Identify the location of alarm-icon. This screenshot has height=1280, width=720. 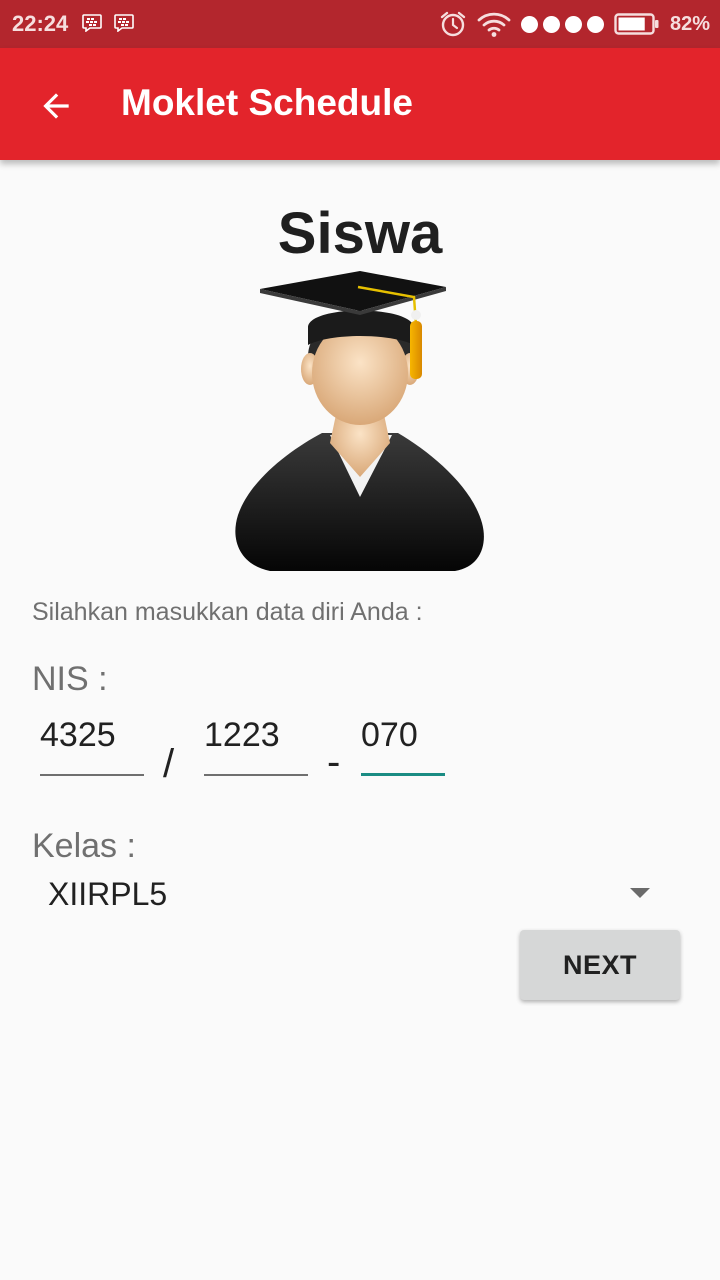
(453, 24).